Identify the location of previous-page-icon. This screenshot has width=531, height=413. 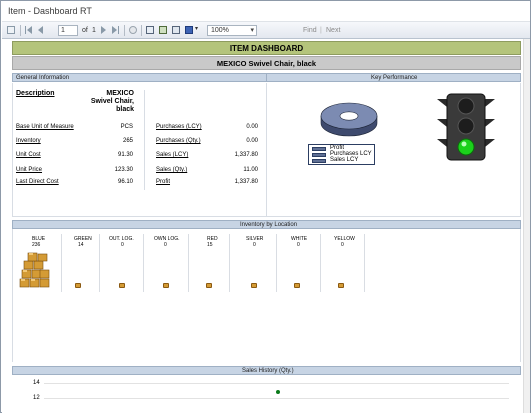
(40, 31).